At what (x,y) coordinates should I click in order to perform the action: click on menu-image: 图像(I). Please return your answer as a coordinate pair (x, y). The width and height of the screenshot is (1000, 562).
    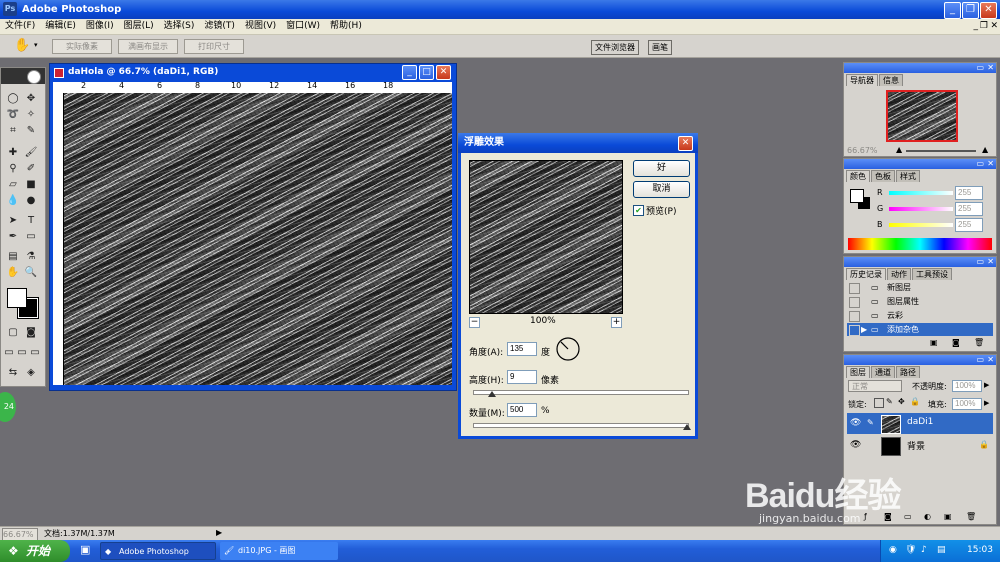
    Looking at the image, I should click on (100, 26).